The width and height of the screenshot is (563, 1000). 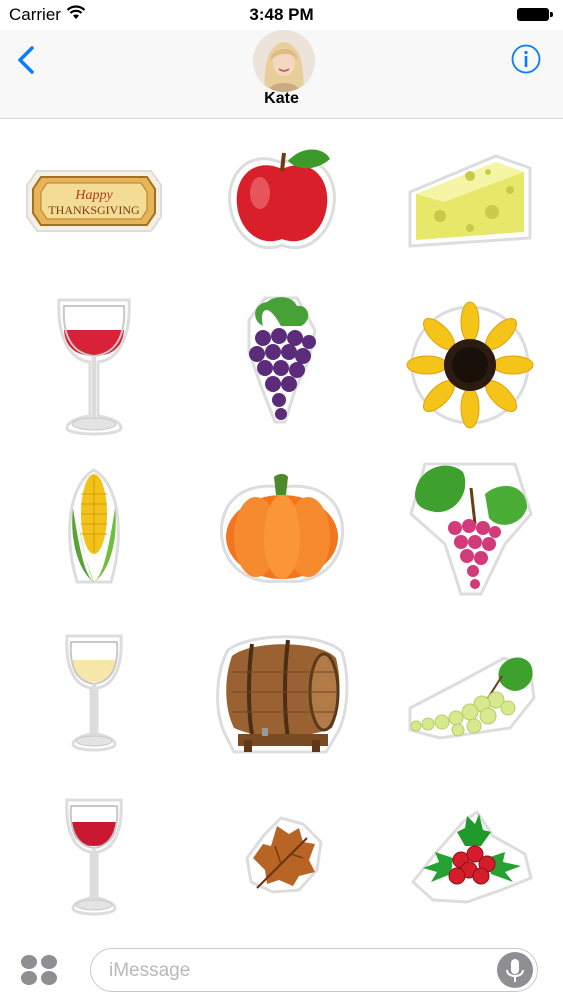 I want to click on microphone-icon, so click(x=515, y=970).